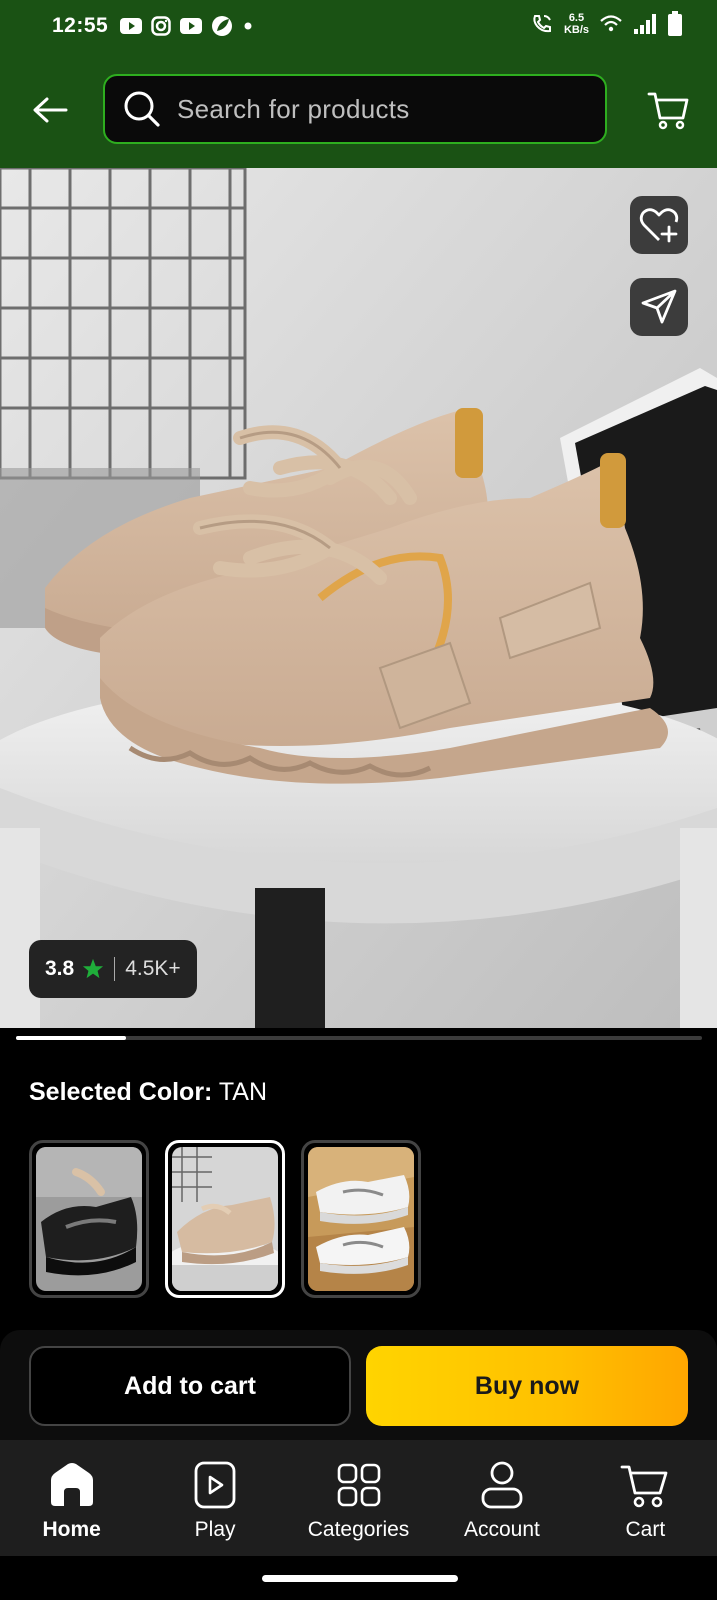 This screenshot has width=717, height=1600. I want to click on buy-now-button: Buy now, so click(527, 1386).